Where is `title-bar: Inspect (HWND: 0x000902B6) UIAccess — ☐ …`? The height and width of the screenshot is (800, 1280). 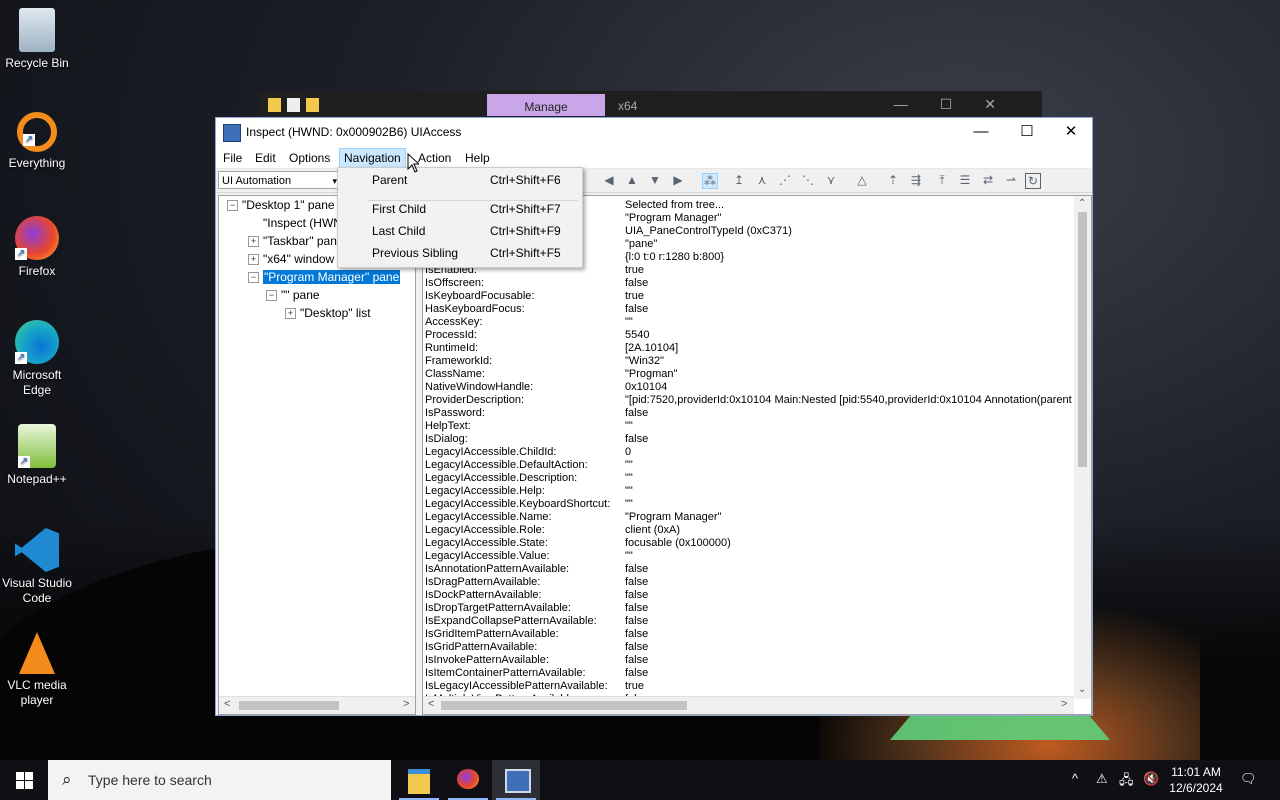
title-bar: Inspect (HWND: 0x000902B6) UIAccess — ☐ … is located at coordinates (654, 132).